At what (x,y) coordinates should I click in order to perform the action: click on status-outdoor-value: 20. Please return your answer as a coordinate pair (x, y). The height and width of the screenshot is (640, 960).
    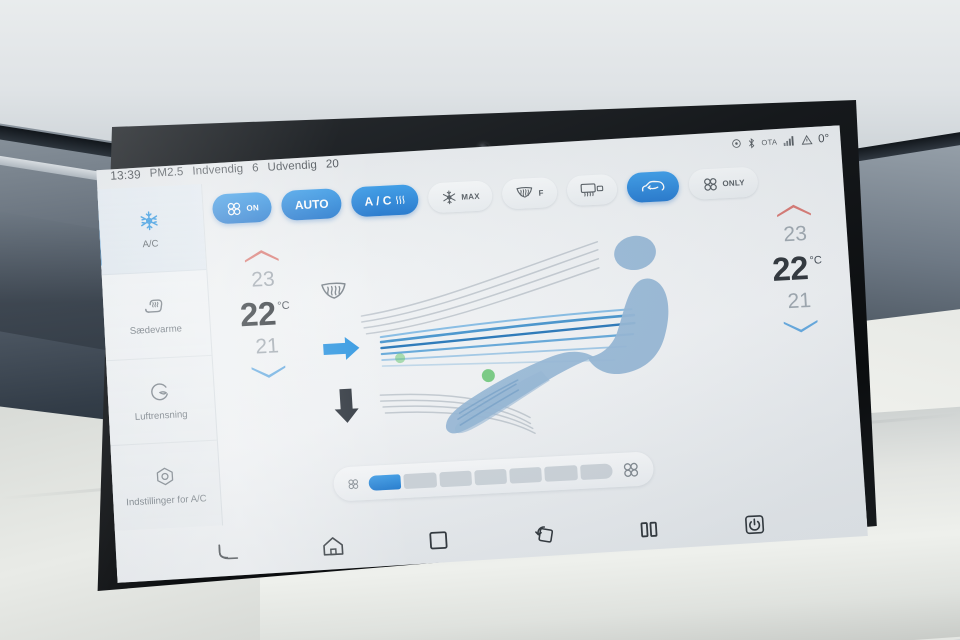
    Looking at the image, I should click on (332, 164).